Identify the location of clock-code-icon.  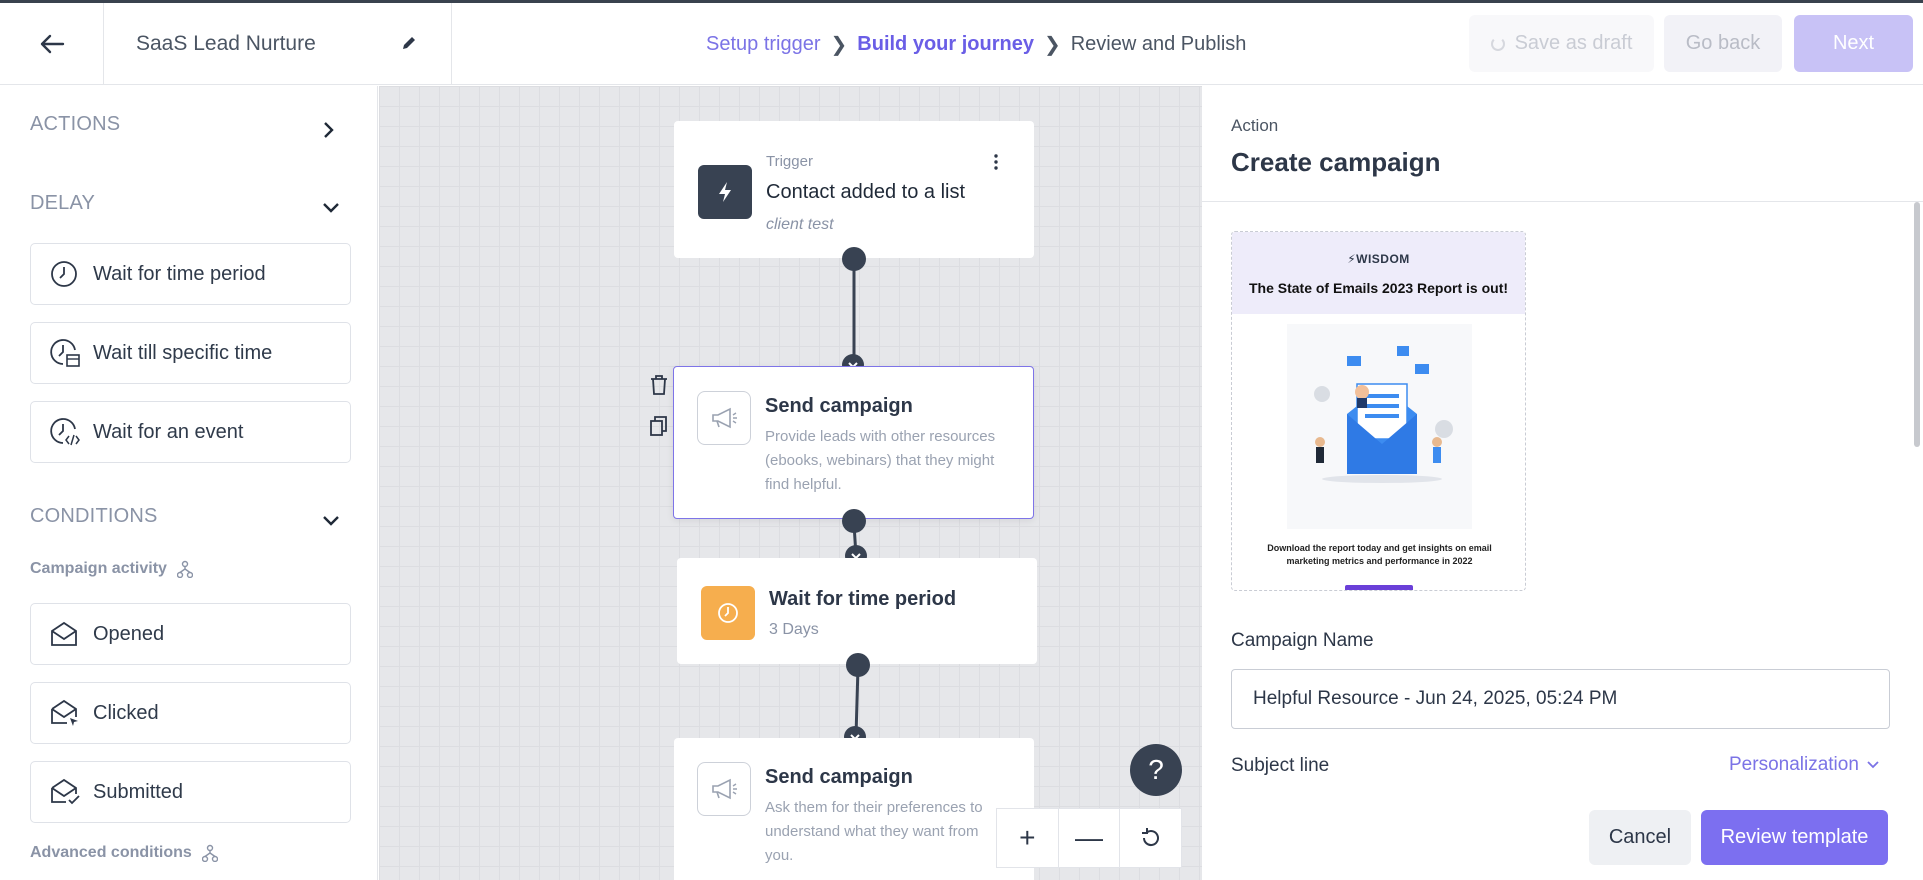
(65, 432).